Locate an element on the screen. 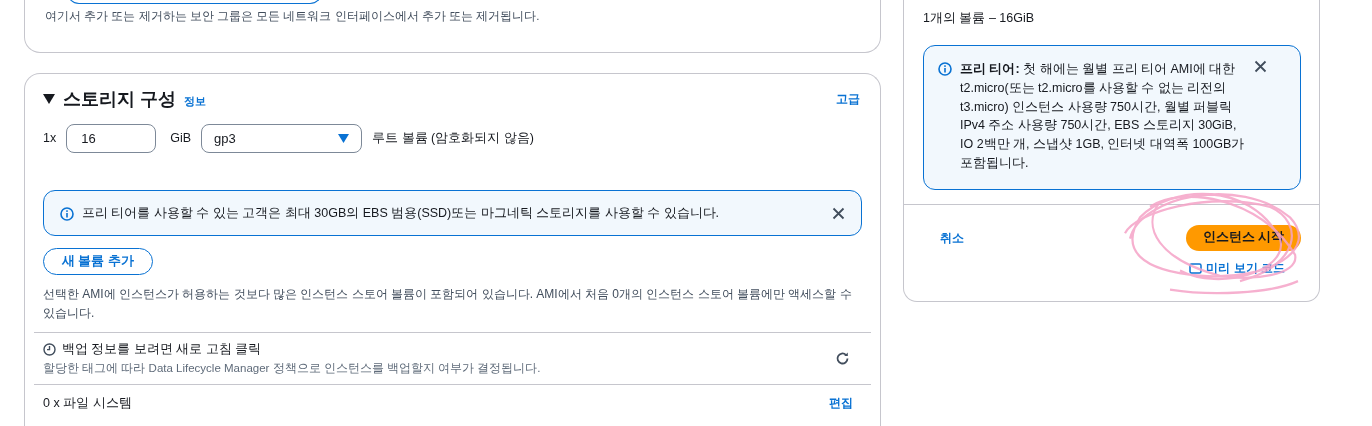 Image resolution: width=1372 pixels, height=426 pixels. dropdown-caret-icon is located at coordinates (344, 138).